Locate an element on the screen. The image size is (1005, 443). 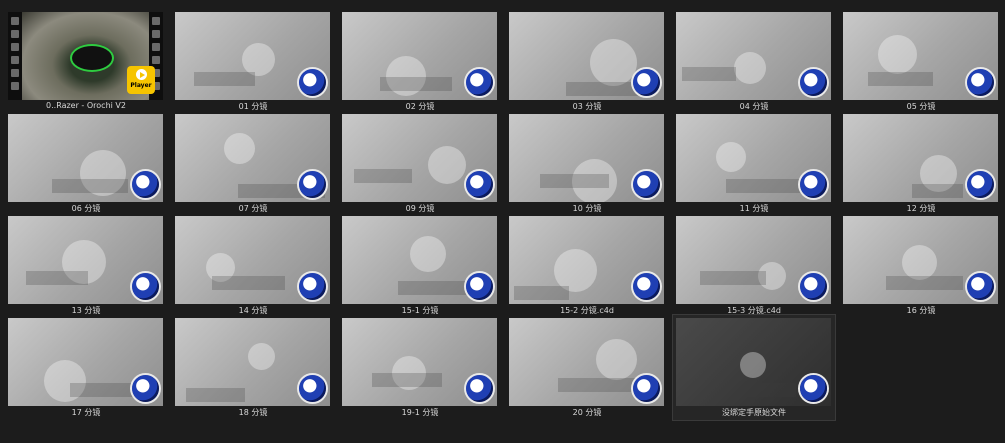
file-tile: 07 分镜 is located at coordinates (253, 163).